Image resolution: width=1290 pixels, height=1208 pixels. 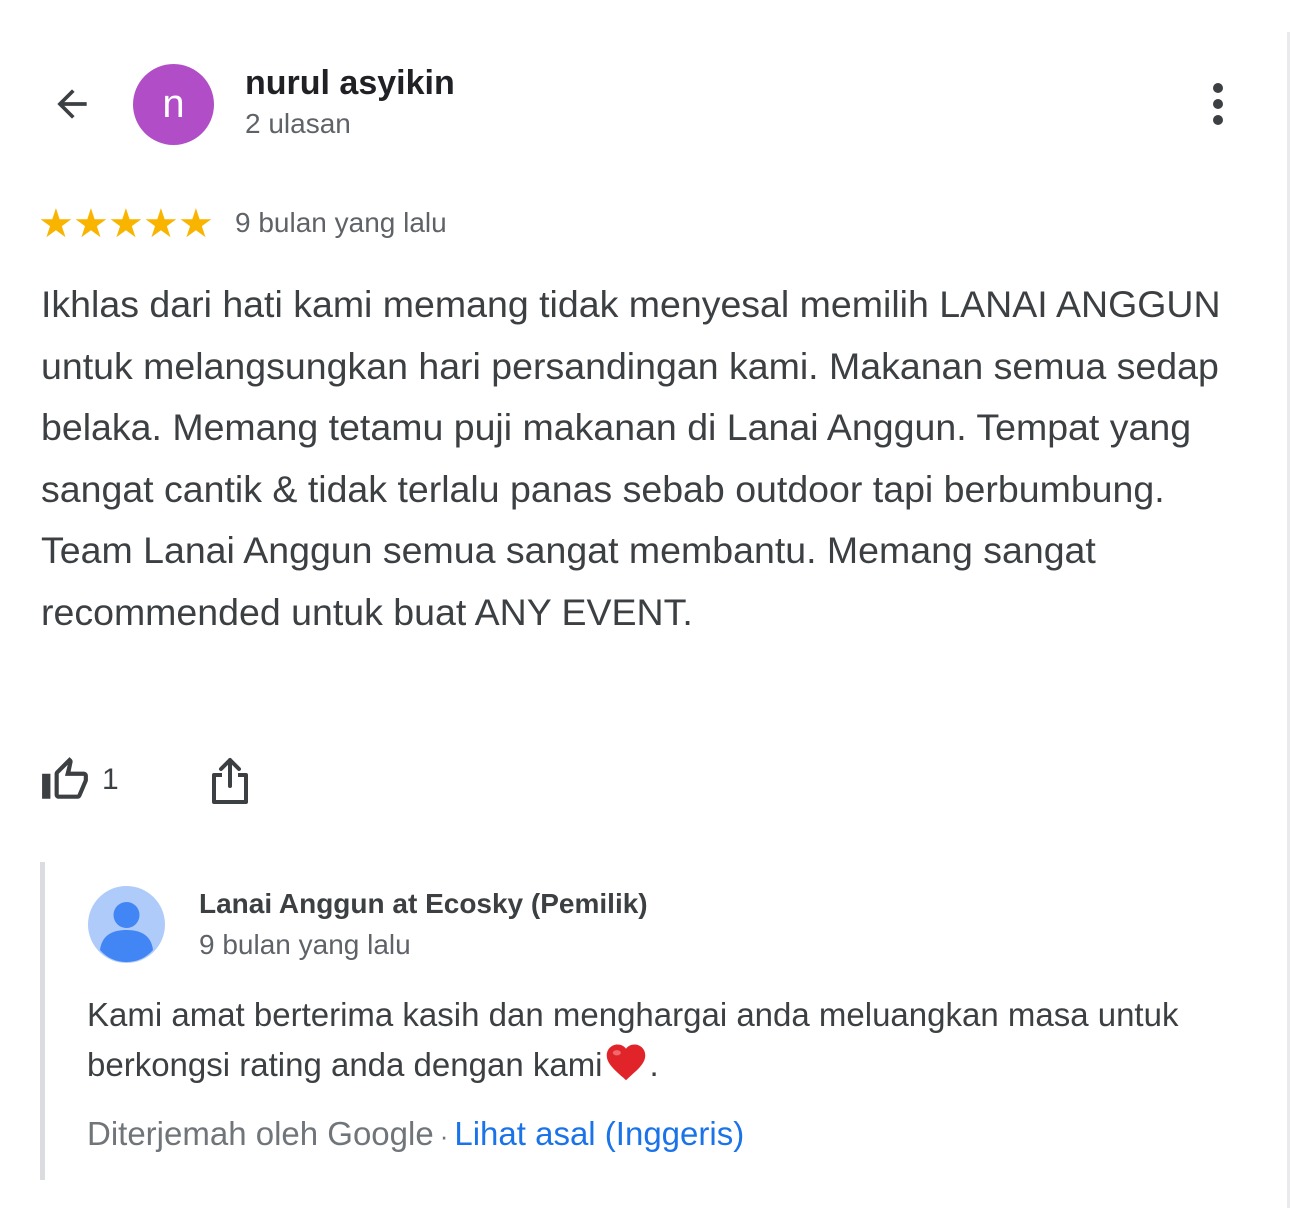 I want to click on review-time-ago: 9 bulan yang lalu, so click(x=341, y=222).